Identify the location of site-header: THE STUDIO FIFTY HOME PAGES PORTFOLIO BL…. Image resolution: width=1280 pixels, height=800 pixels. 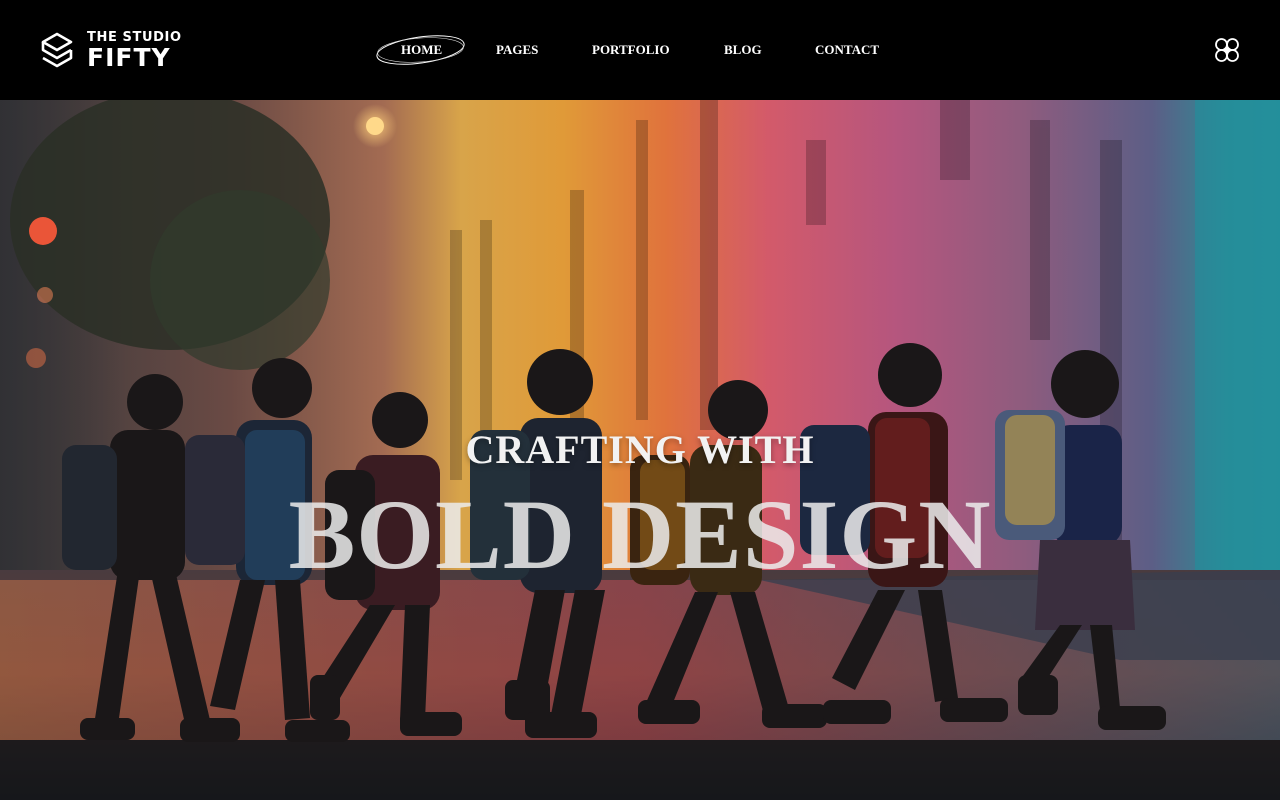
(640, 50).